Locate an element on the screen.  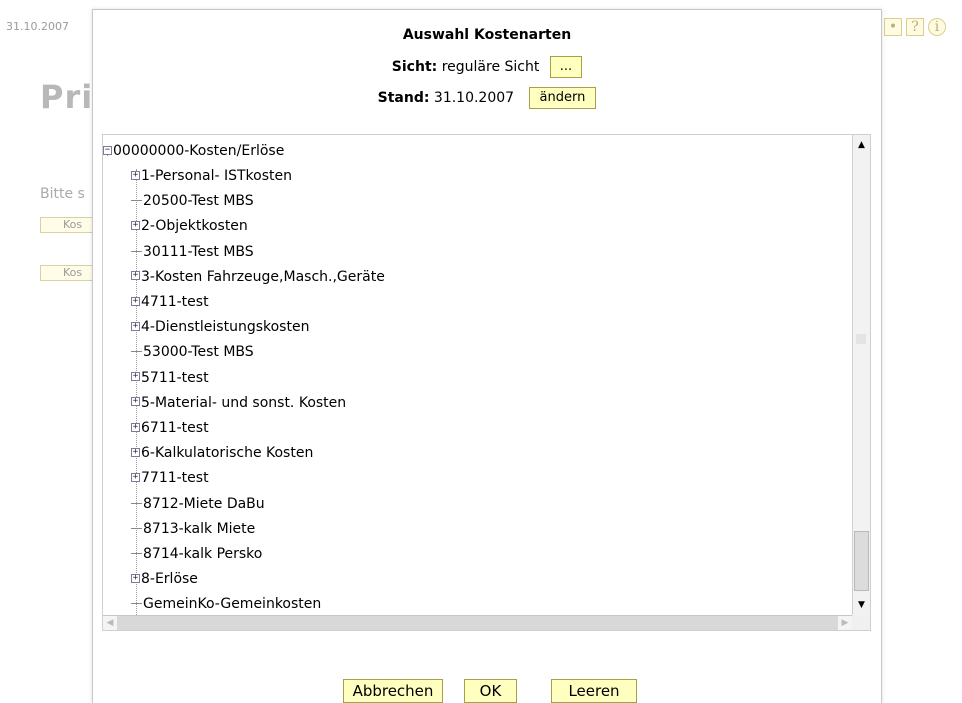
sicht-value: reguläre Sicht is located at coordinates (490, 67).